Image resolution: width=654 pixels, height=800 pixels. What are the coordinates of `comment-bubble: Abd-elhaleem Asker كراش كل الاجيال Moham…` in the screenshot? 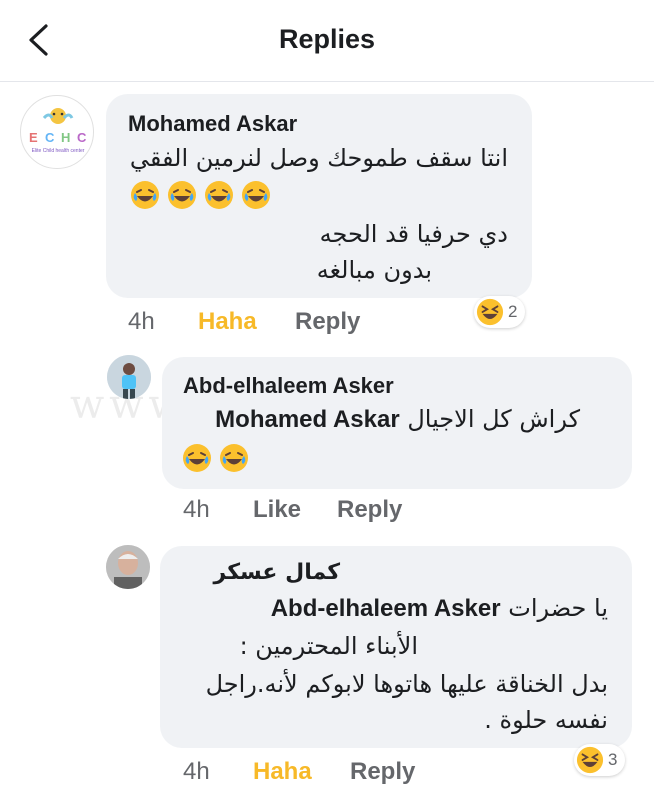 It's located at (397, 423).